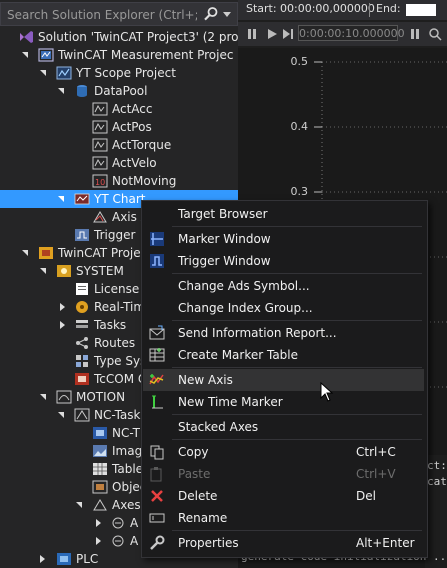 The height and width of the screenshot is (568, 447). I want to click on svg-text: 10, so click(100, 182).